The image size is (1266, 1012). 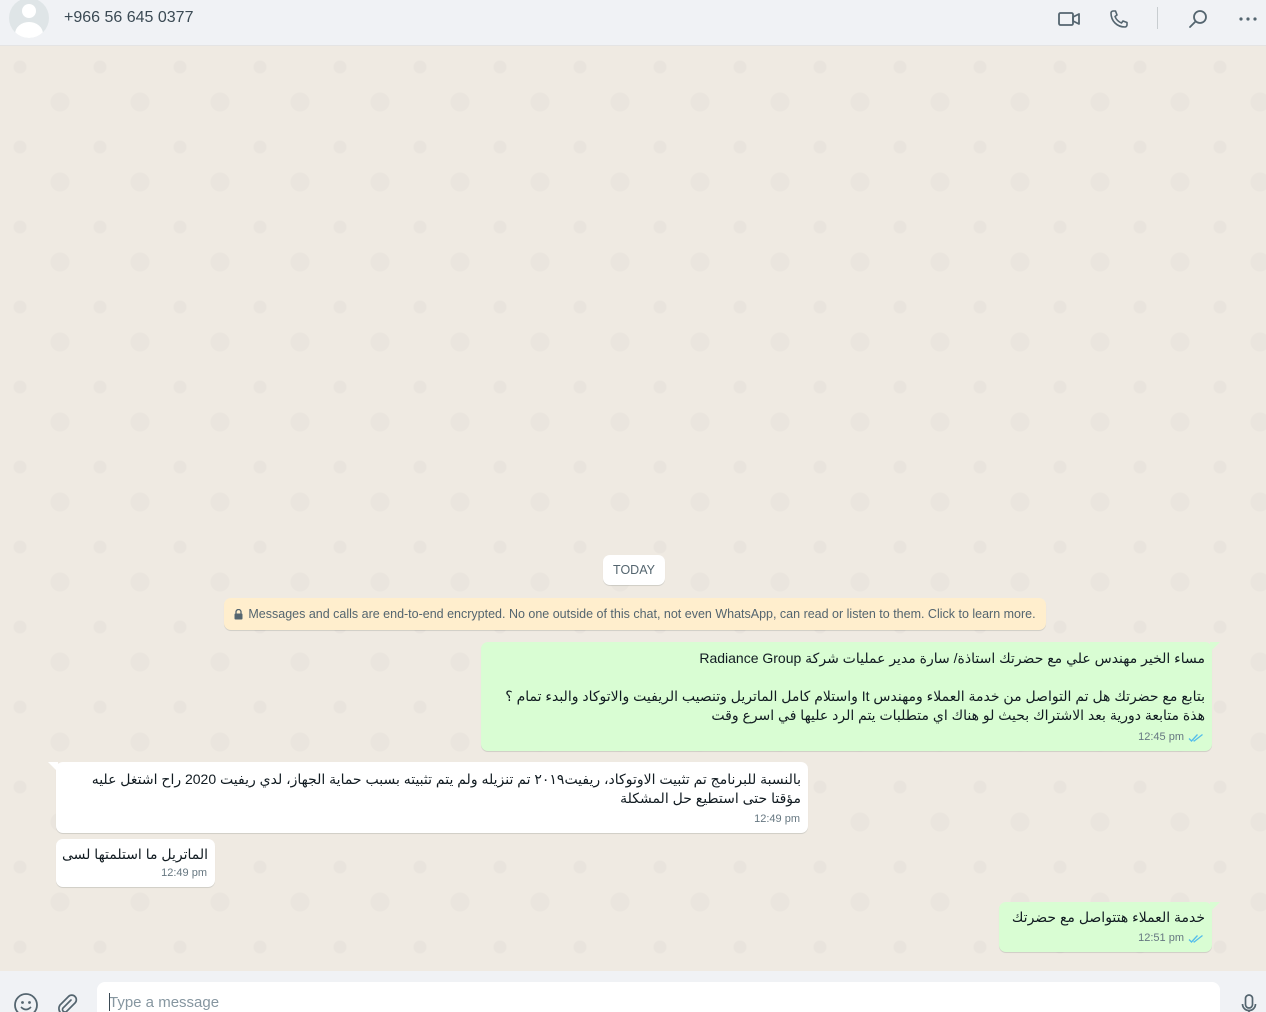 What do you see at coordinates (29, 19) in the screenshot?
I see `avatar` at bounding box center [29, 19].